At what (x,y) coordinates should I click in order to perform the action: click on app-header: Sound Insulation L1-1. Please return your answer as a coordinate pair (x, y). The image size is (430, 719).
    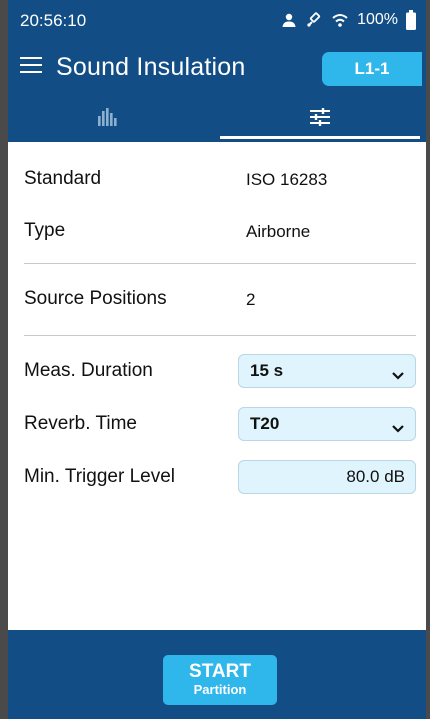
    Looking at the image, I should click on (217, 68).